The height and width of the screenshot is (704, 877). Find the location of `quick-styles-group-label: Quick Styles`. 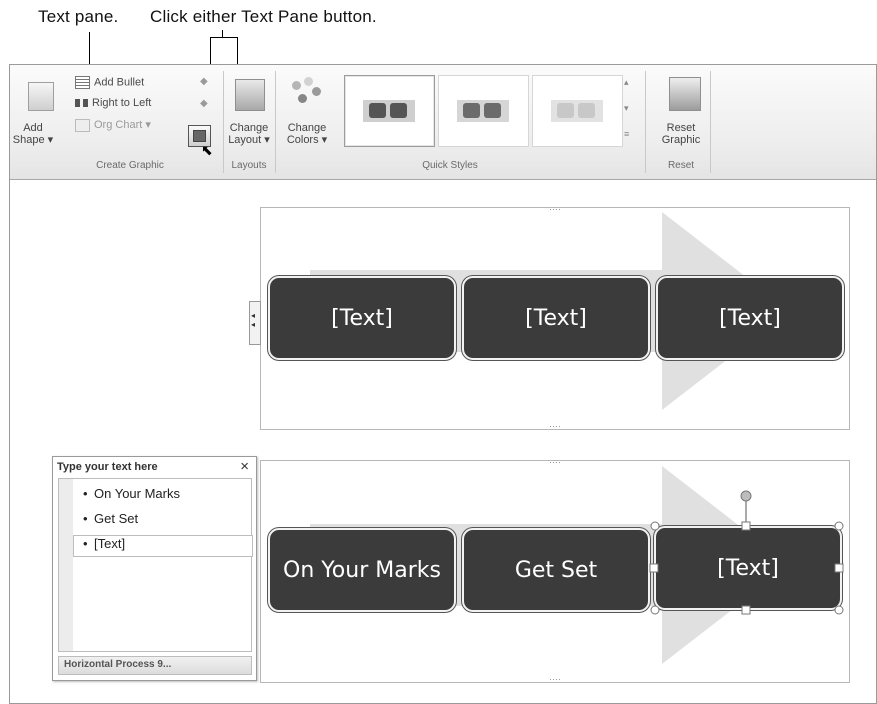

quick-styles-group-label: Quick Styles is located at coordinates (450, 165).